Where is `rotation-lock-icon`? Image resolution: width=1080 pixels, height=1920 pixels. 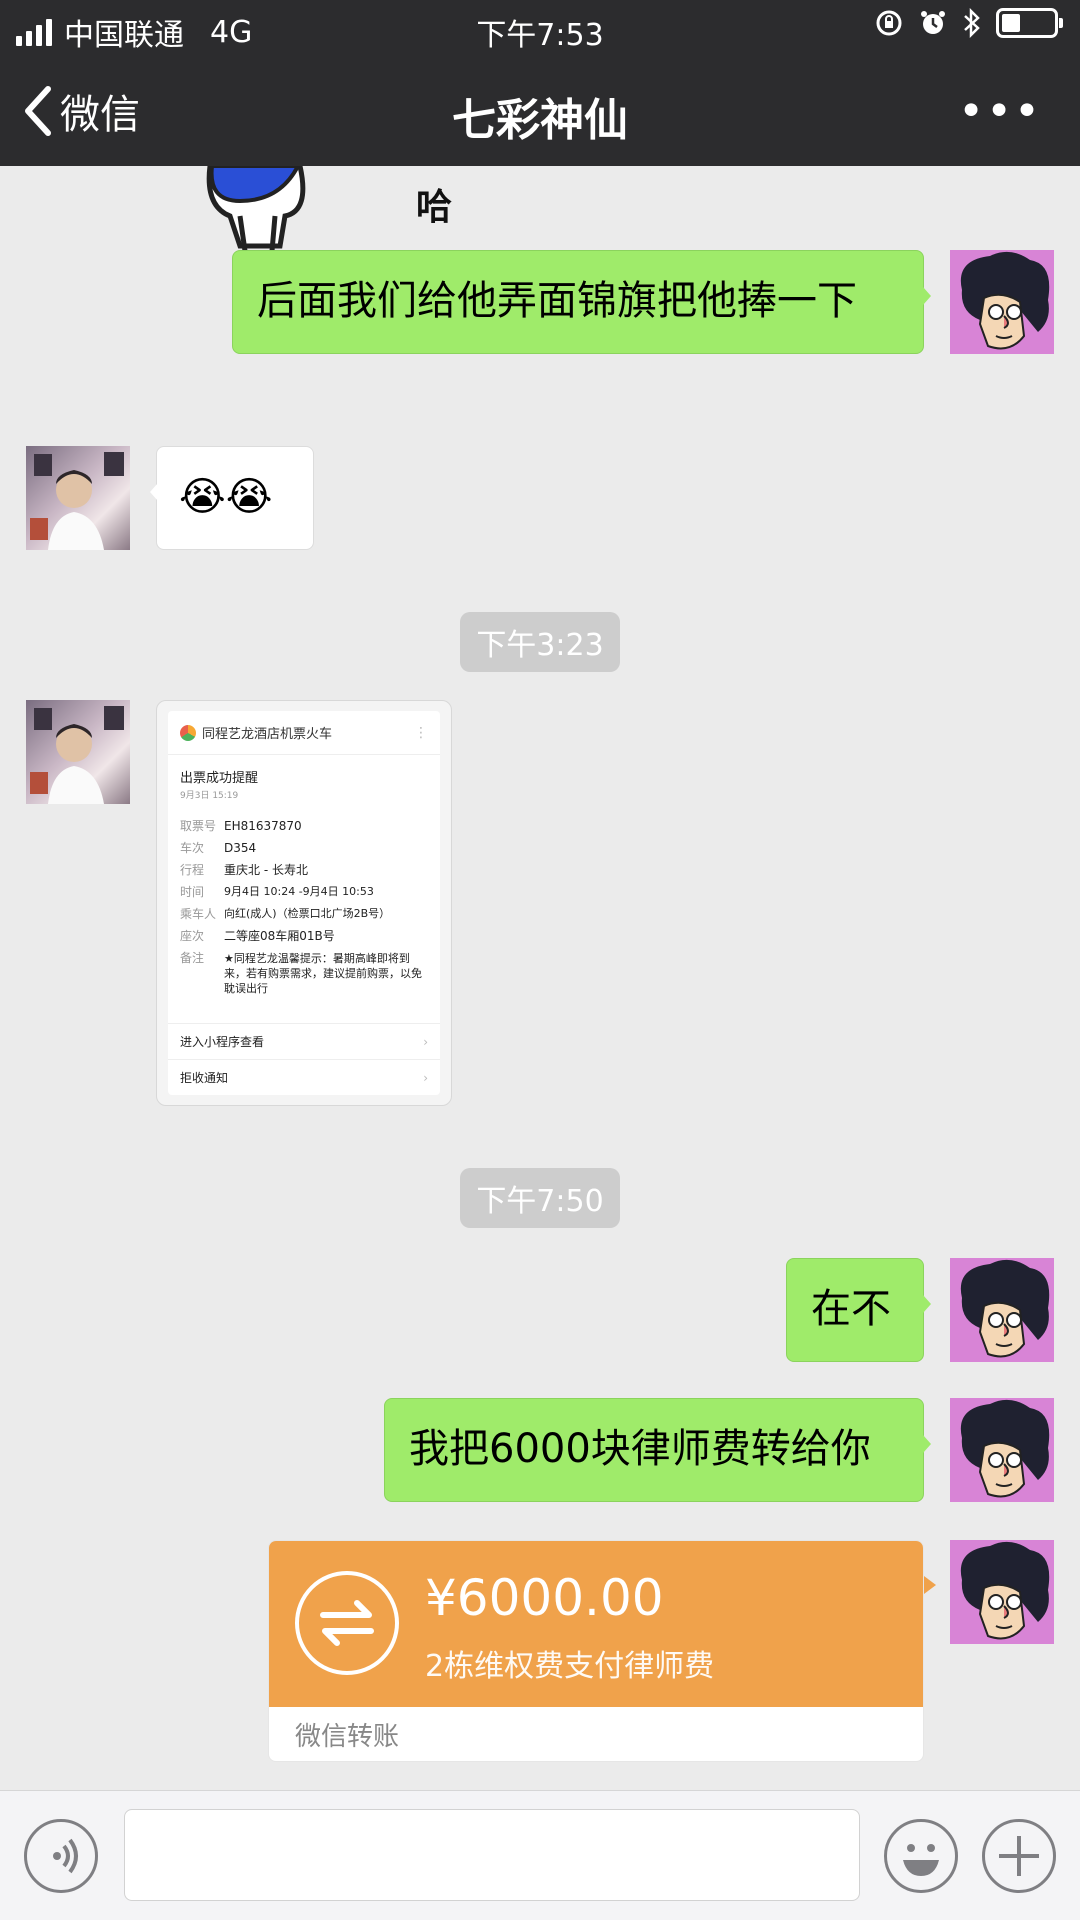
rotation-lock-icon is located at coordinates (889, 23).